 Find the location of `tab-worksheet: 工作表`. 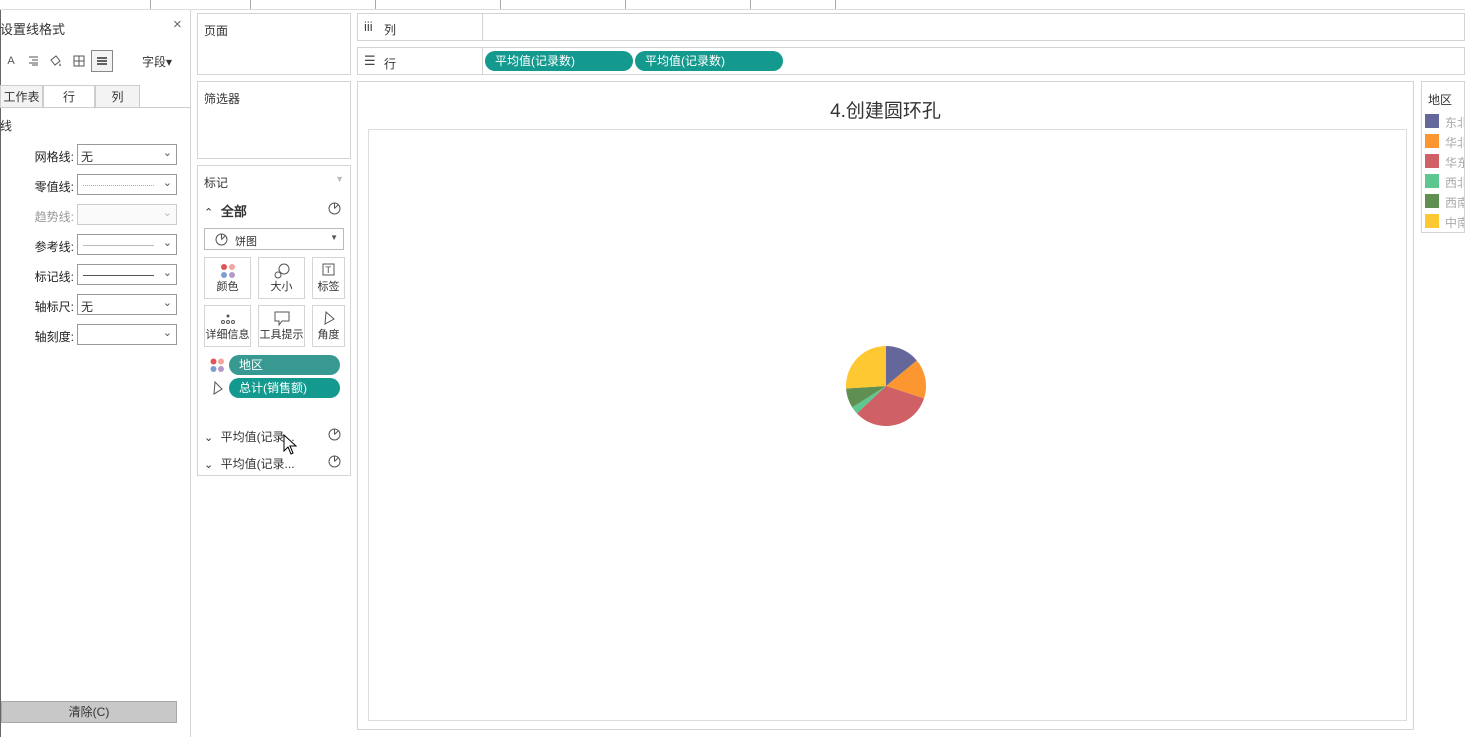

tab-worksheet: 工作表 is located at coordinates (21, 96).